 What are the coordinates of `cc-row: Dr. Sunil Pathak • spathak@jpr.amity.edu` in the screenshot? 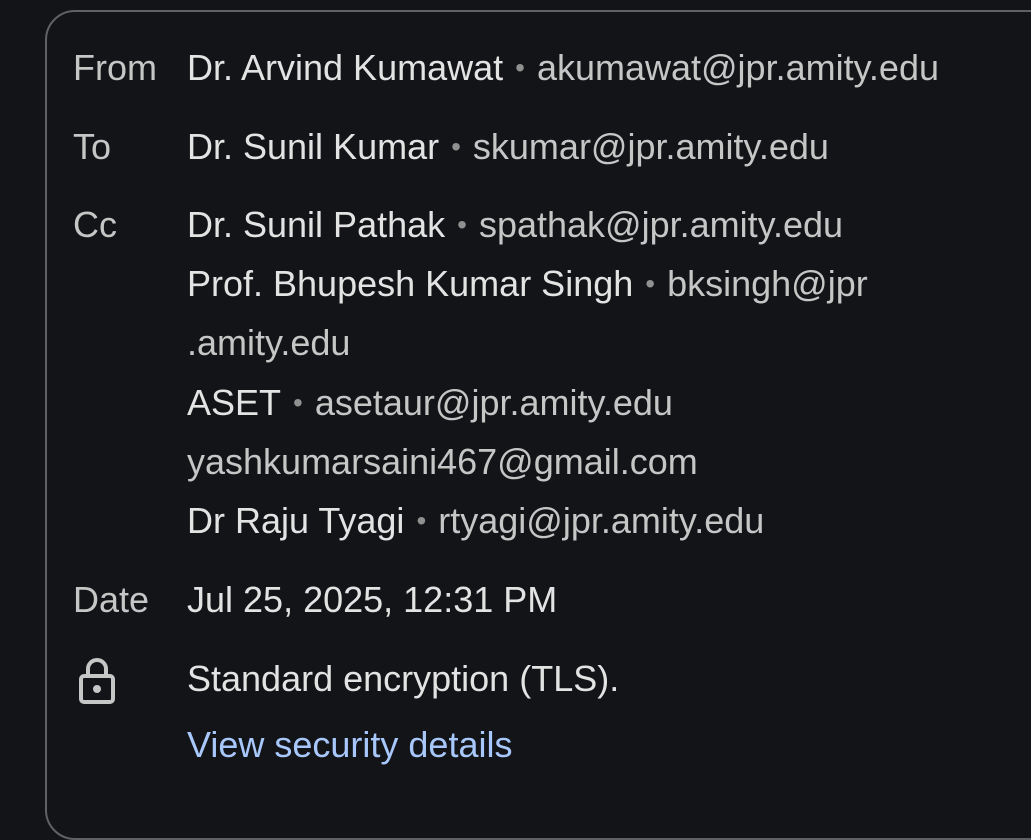 It's located at (515, 225).